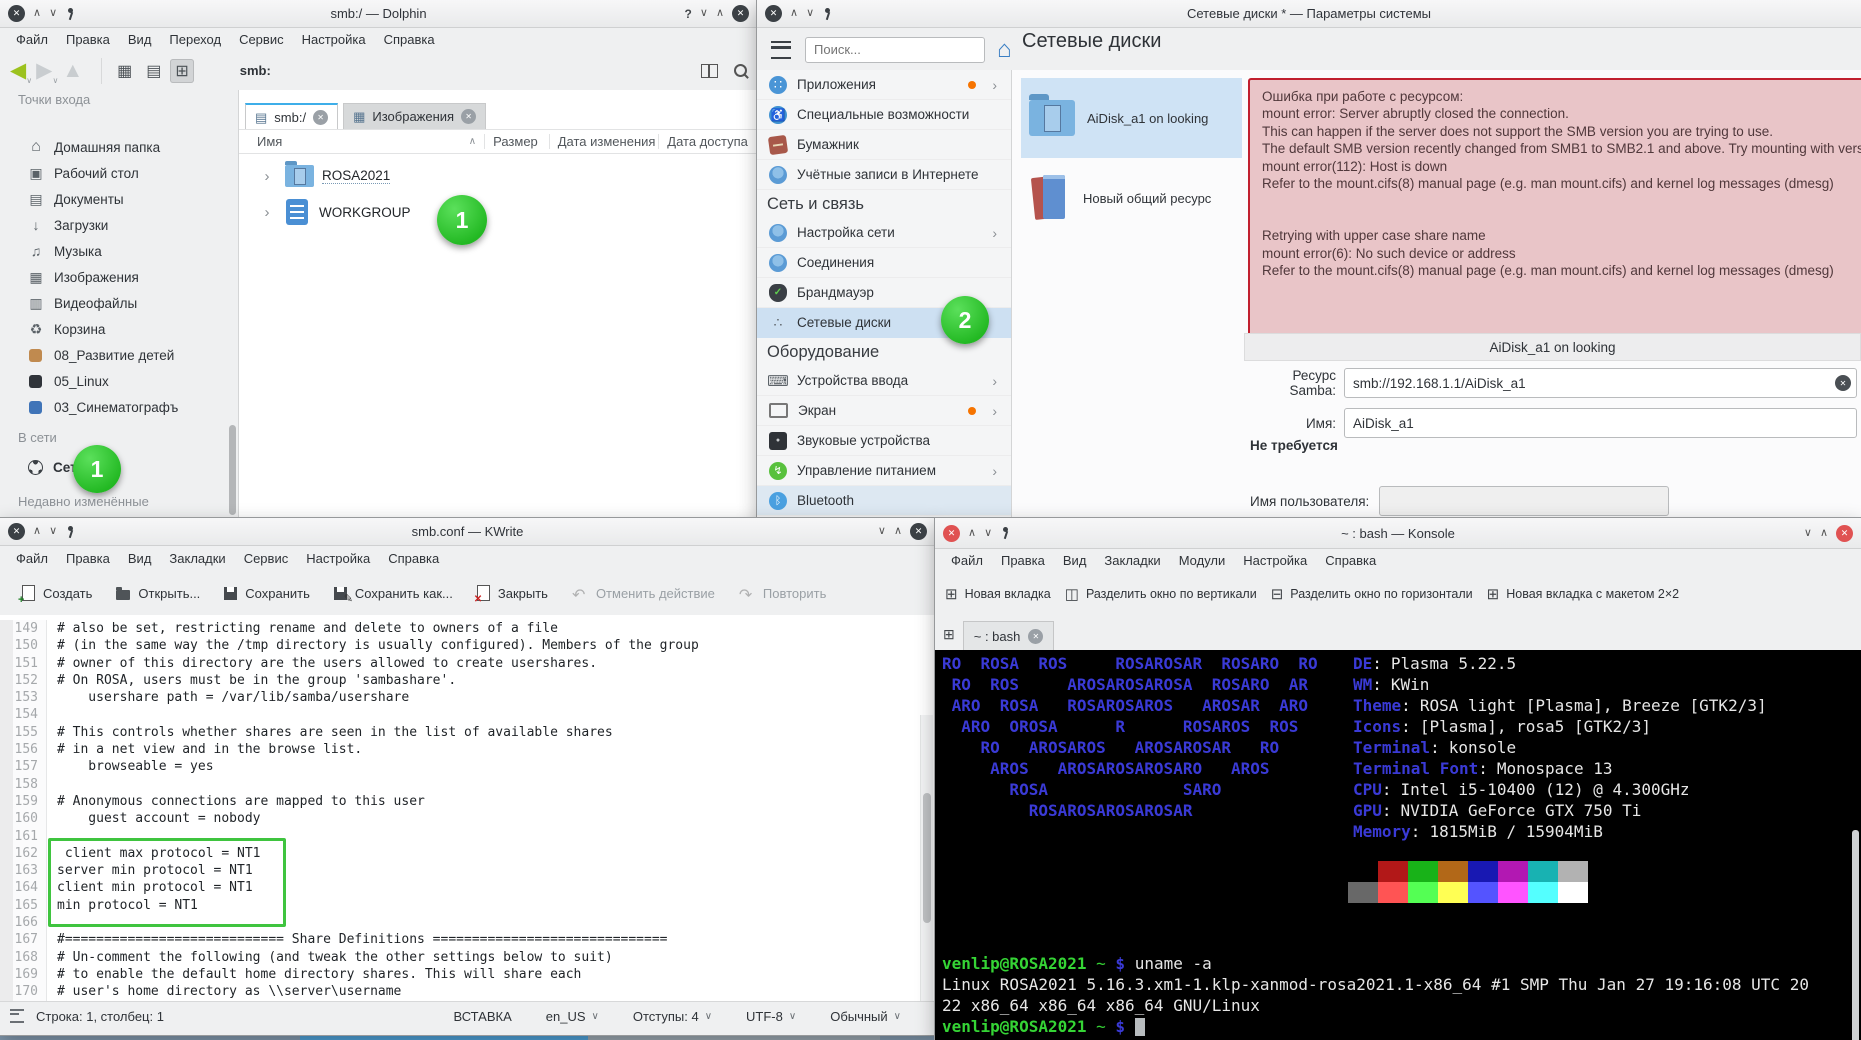 Image resolution: width=1861 pixels, height=1040 pixels. What do you see at coordinates (378, 14) in the screenshot?
I see `dolphin-titlebar: ✕ ∧ ∨ smb:/ — Dolphin ? ∨ ∧ ✕` at bounding box center [378, 14].